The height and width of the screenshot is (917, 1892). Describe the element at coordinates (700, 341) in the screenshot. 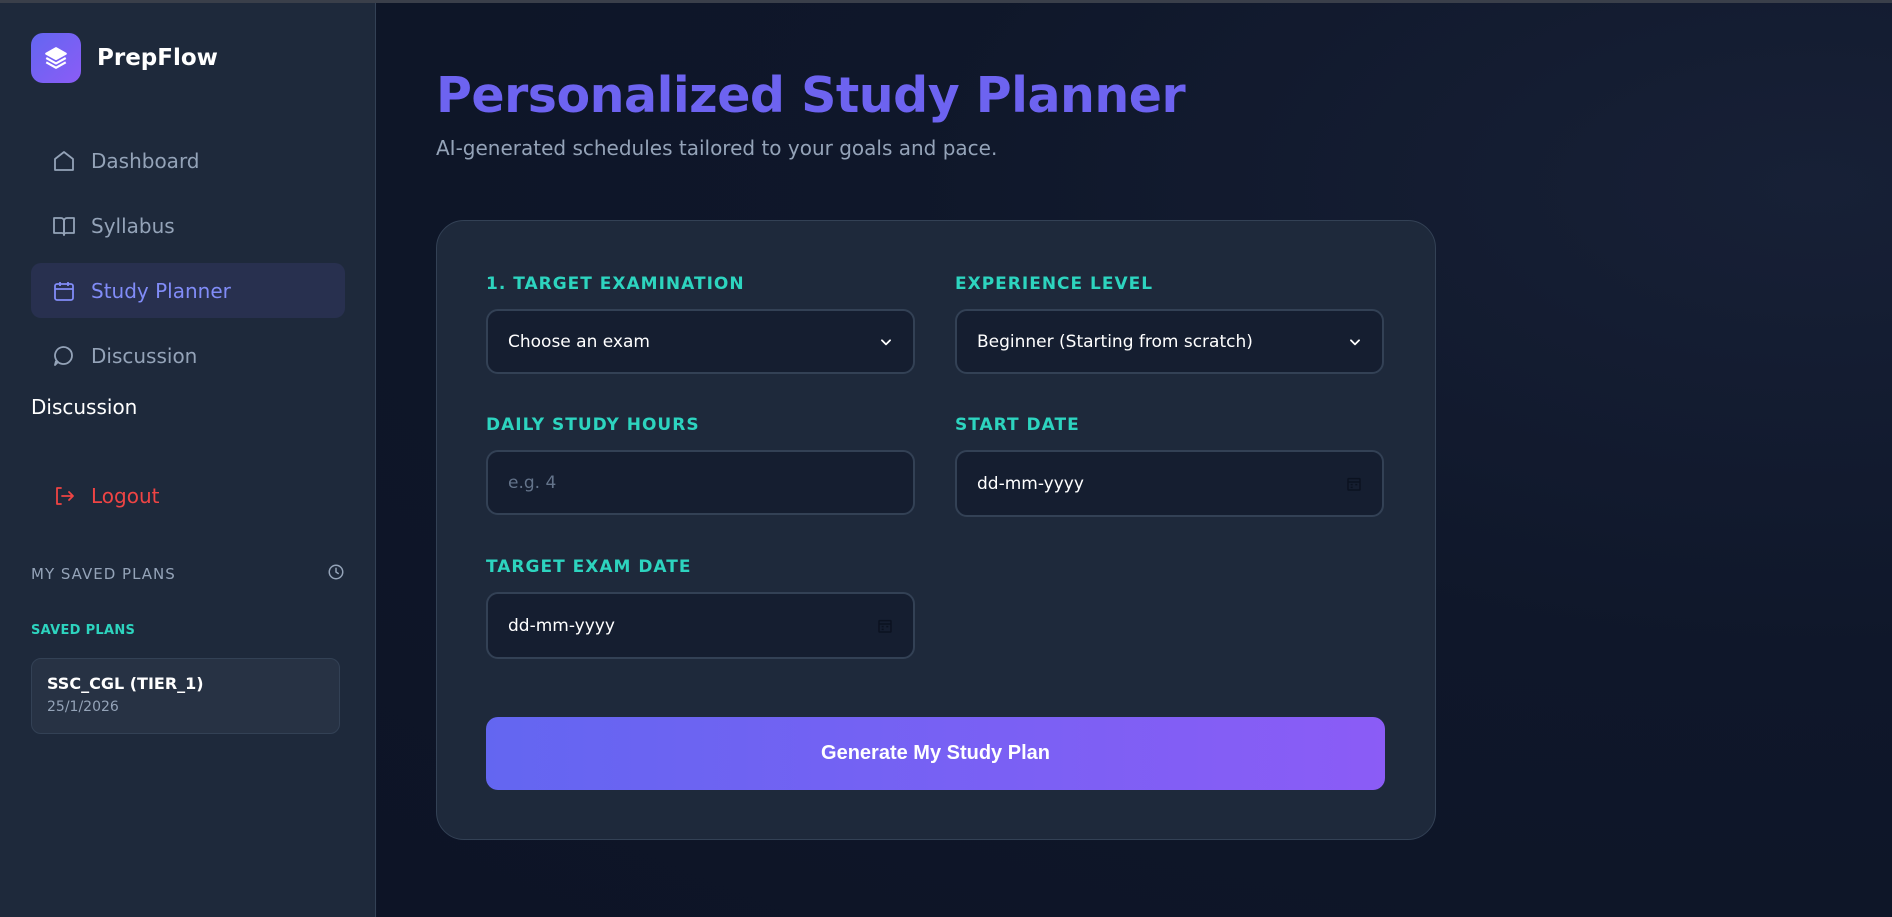

I see `exam-select: Choose an exam` at that location.